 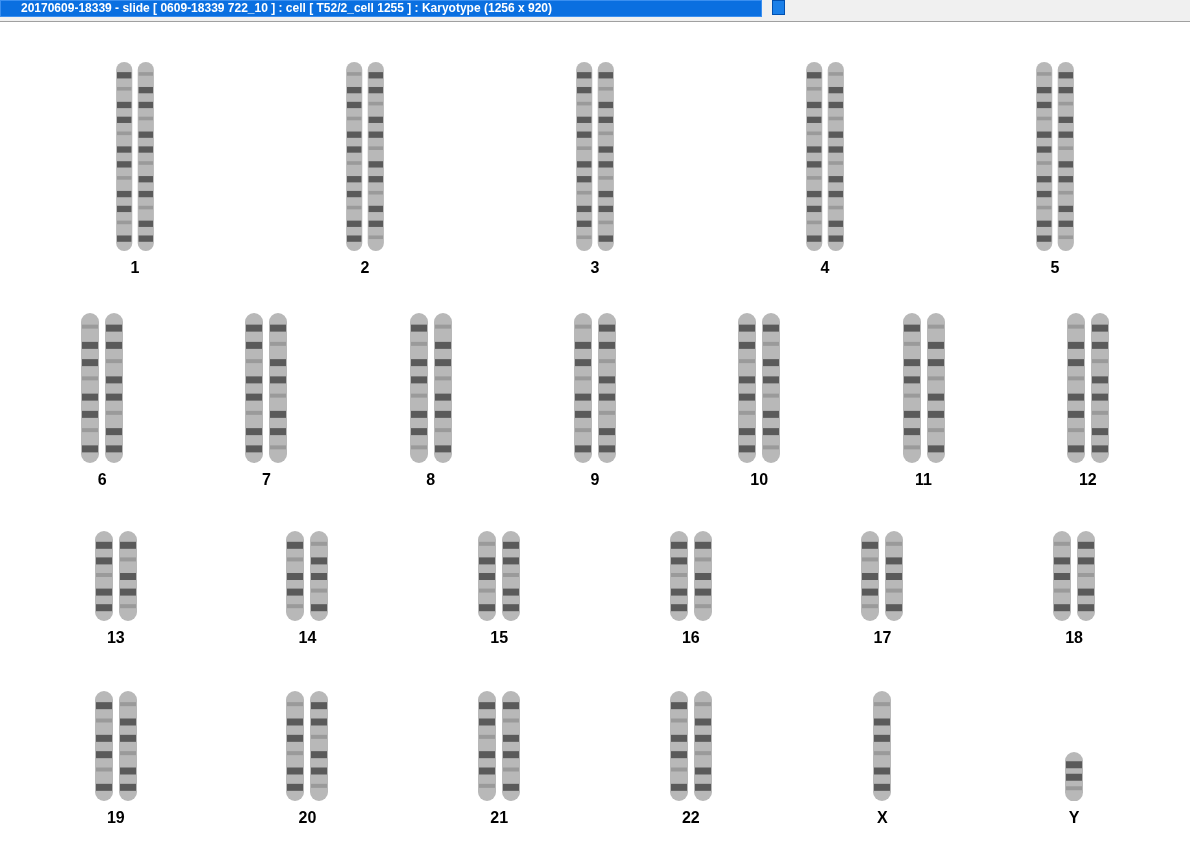 I want to click on chromosome-label: 9, so click(x=595, y=480).